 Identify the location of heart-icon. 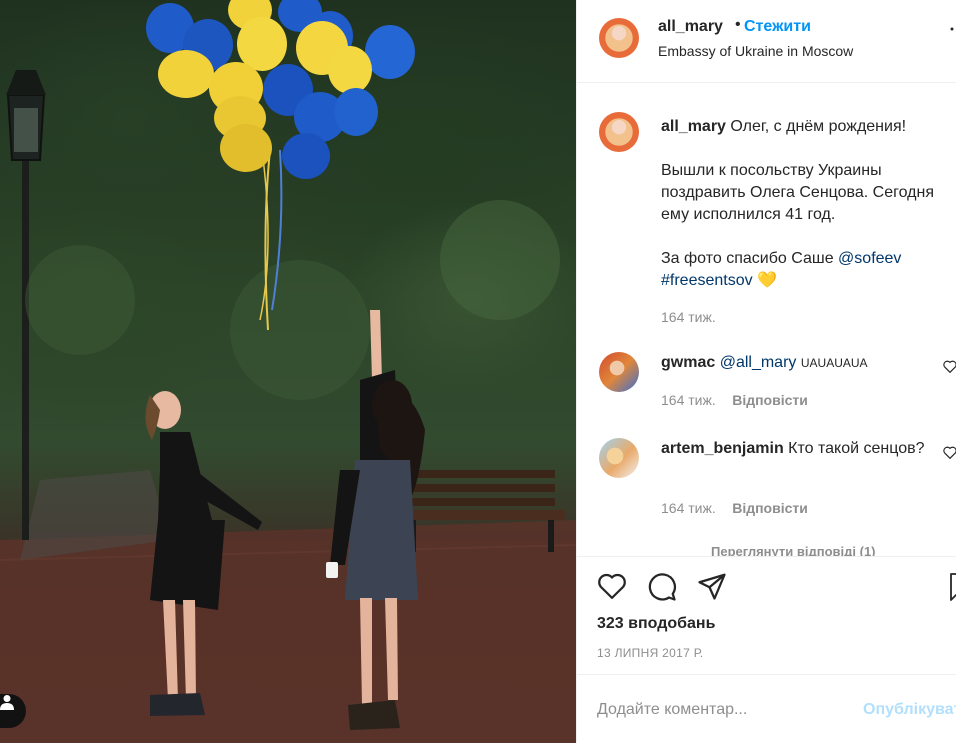
(612, 586).